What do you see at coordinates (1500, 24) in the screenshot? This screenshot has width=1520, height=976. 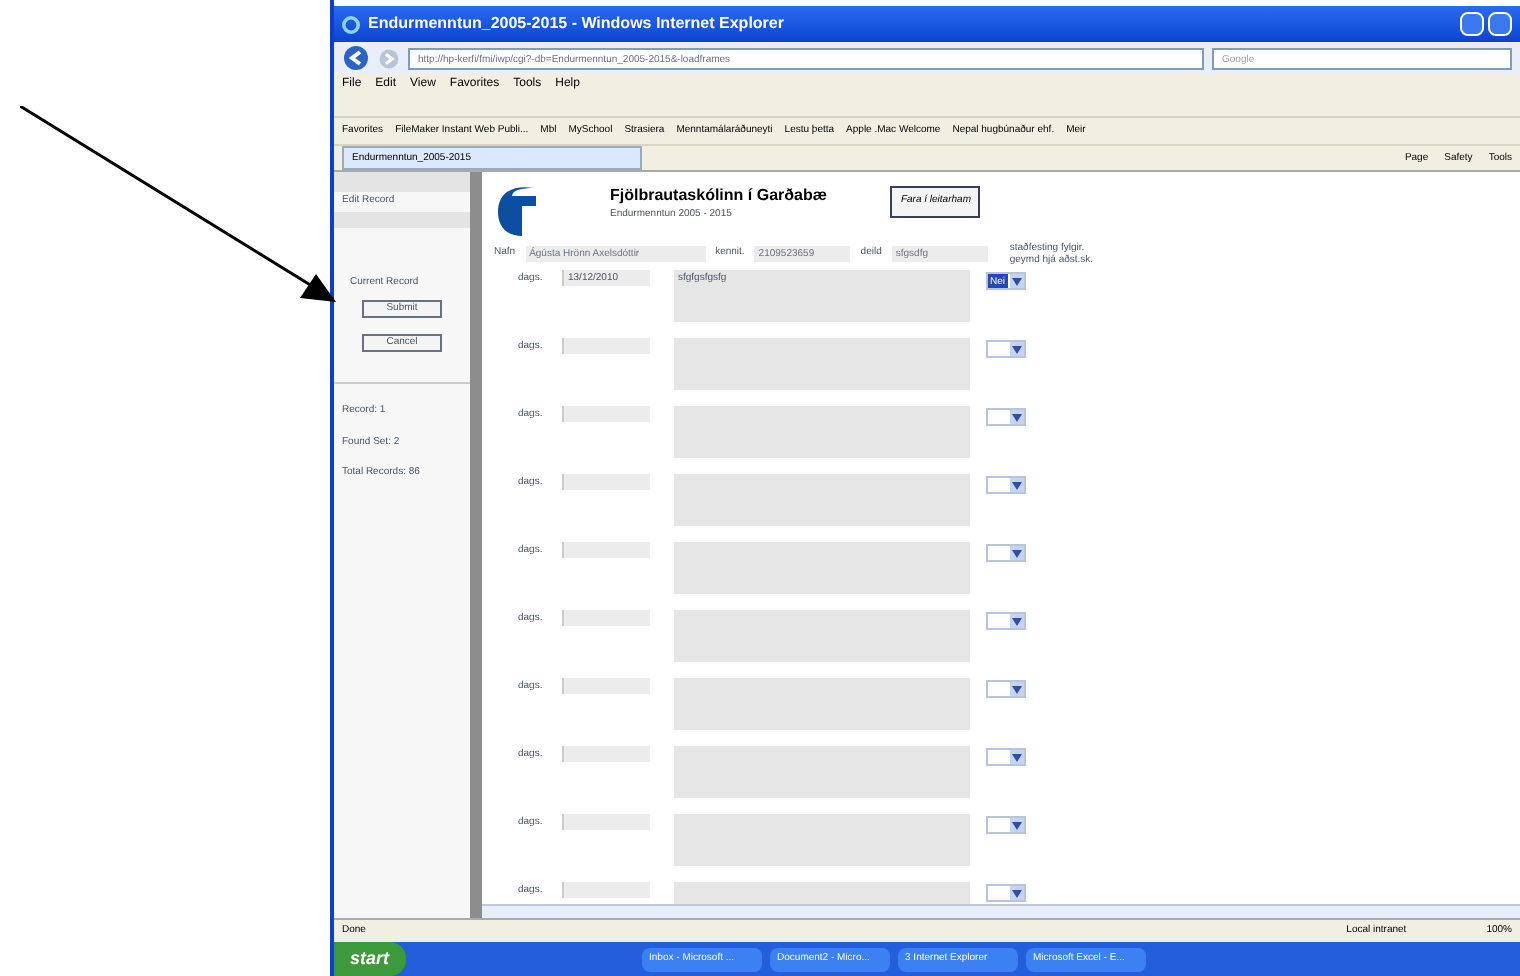 I see `maximize-button` at bounding box center [1500, 24].